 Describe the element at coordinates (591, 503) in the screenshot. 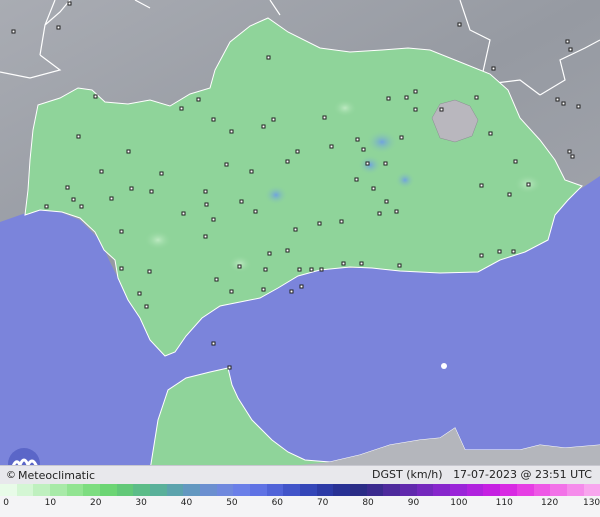

I see `scale-tick-label: 130` at that location.